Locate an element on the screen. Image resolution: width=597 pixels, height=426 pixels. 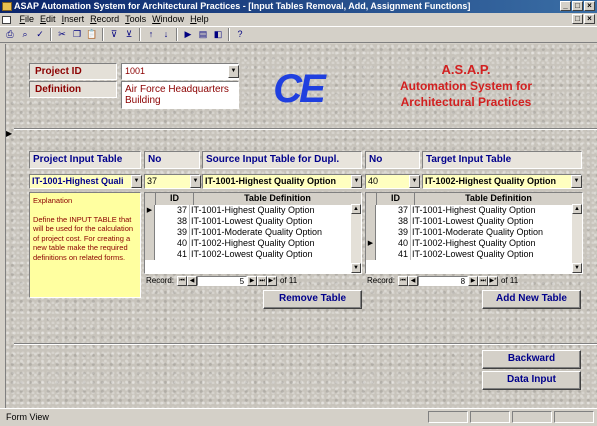
menu-edit: Edit is located at coordinates (48, 19).